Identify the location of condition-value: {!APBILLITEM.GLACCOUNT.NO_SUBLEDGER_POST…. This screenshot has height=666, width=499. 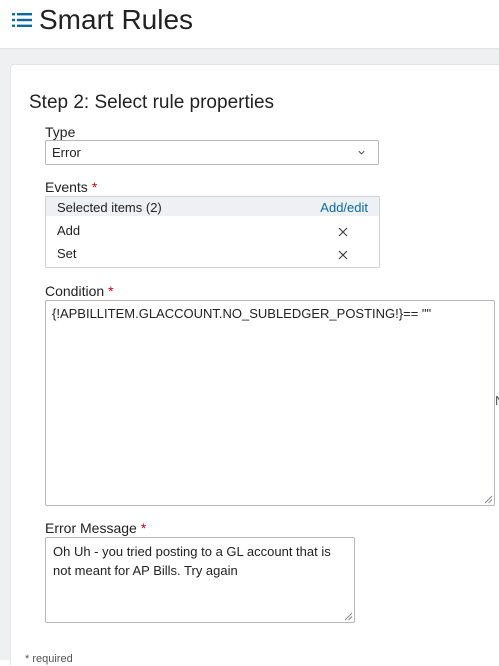
(242, 313).